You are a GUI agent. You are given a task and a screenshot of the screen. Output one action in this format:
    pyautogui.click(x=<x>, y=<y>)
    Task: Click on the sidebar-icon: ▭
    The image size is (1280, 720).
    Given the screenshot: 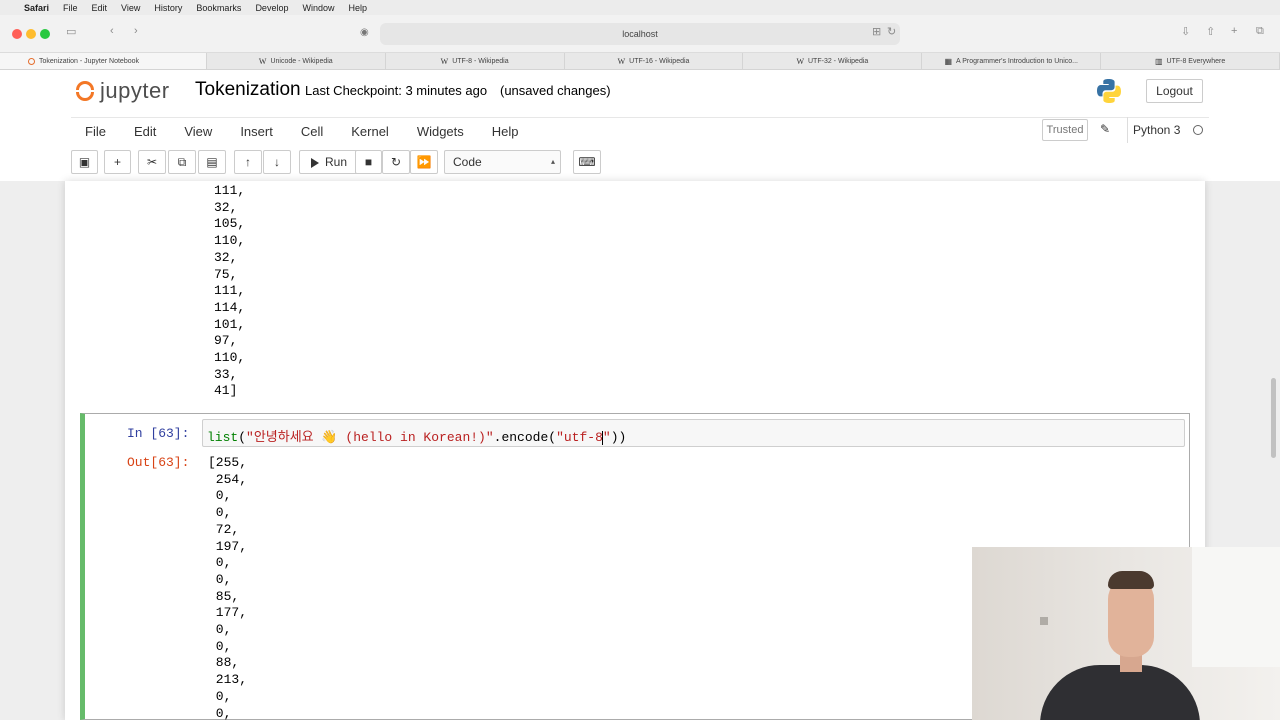 What is the action you would take?
    pyautogui.click(x=71, y=31)
    